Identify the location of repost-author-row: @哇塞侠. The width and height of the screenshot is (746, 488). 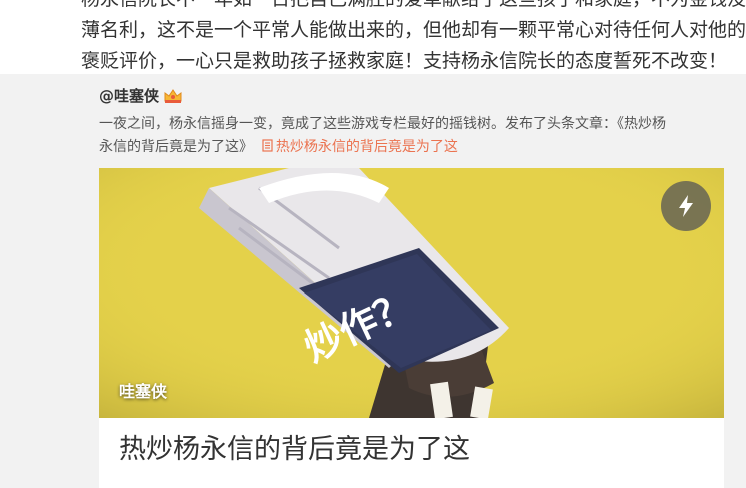
(141, 96).